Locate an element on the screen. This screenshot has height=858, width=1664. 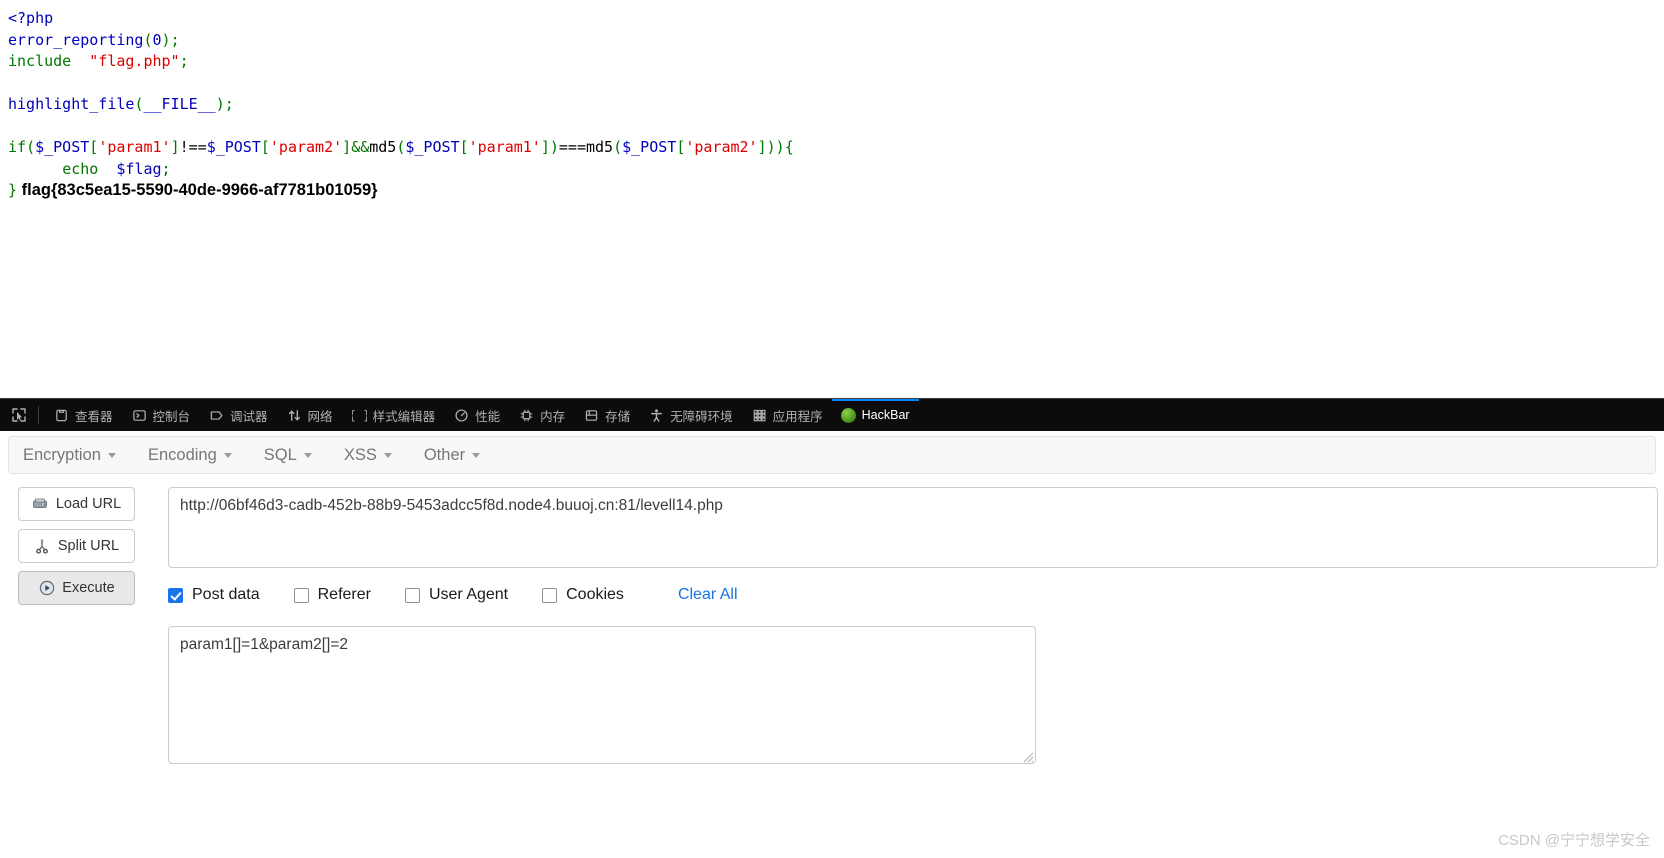
devtools-tab-label: 内存 is located at coordinates (553, 416).